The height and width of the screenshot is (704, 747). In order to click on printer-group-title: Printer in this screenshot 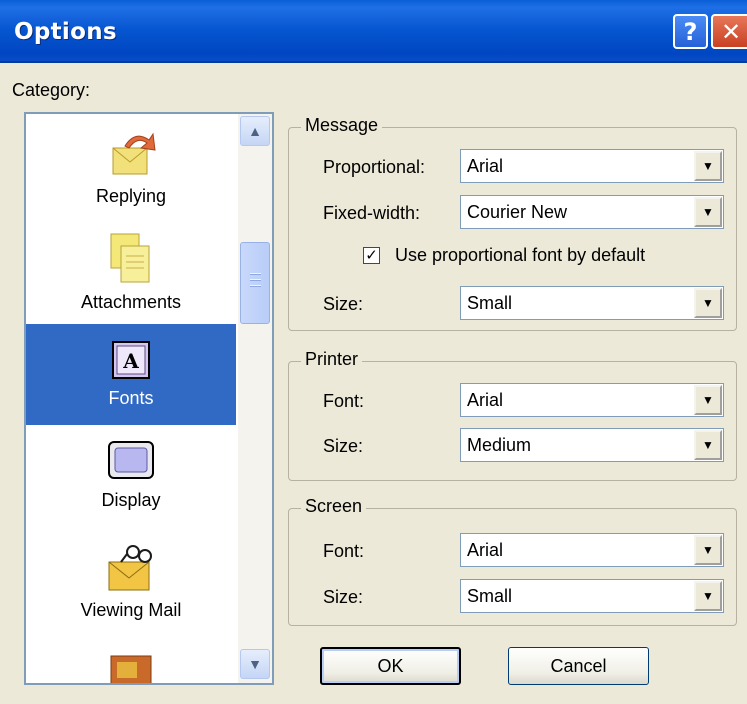, I will do `click(332, 359)`.